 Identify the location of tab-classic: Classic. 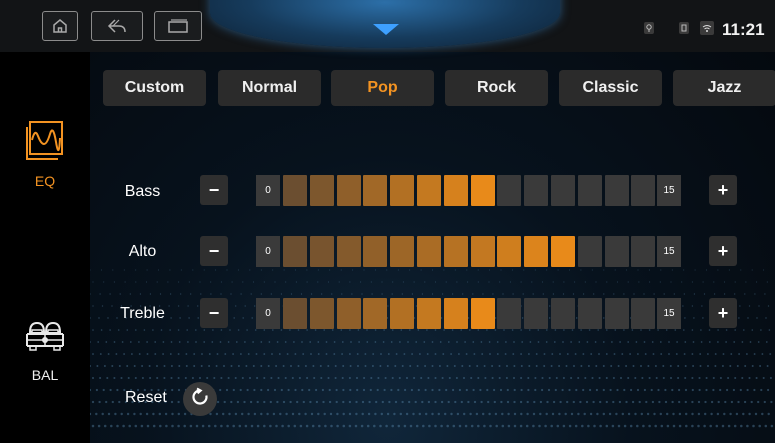
(610, 88).